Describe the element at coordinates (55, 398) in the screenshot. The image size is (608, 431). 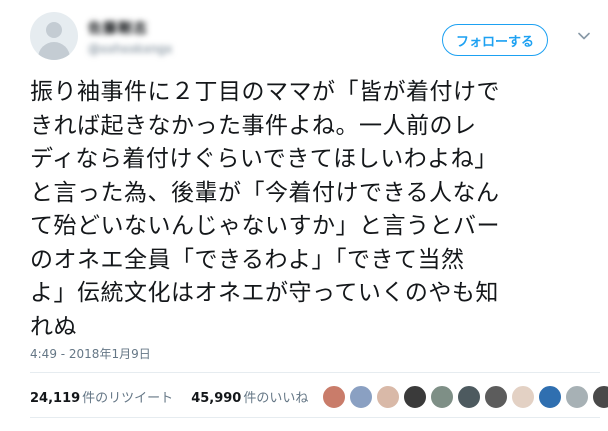
I see `retweets-count: 24,119` at that location.